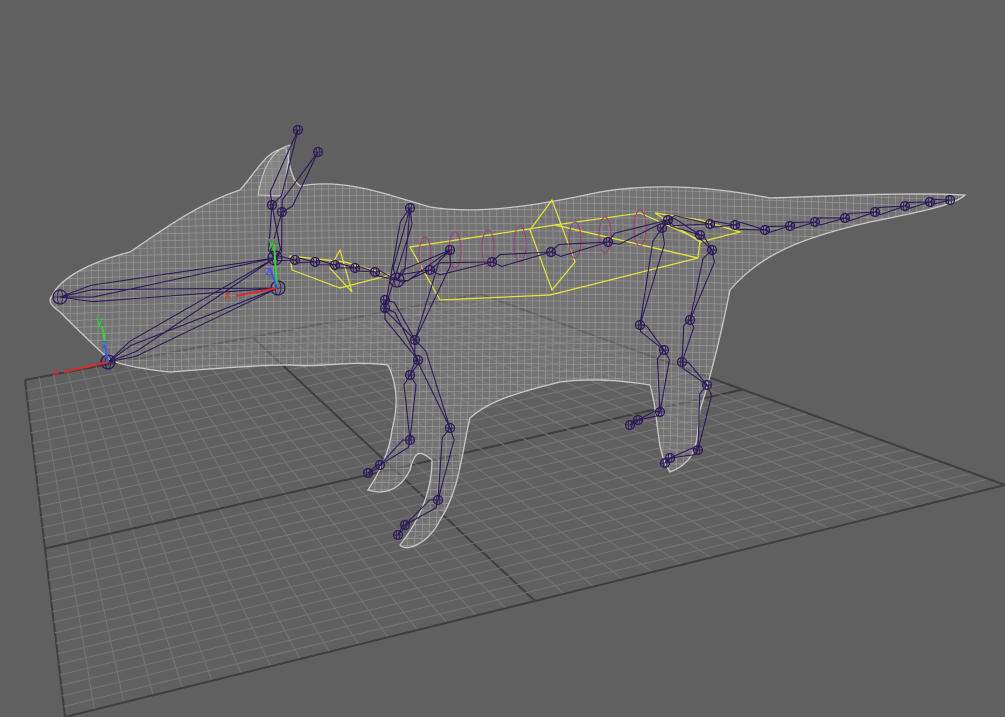  What do you see at coordinates (104, 344) in the screenshot?
I see `jaw-z-axis-label: z` at bounding box center [104, 344].